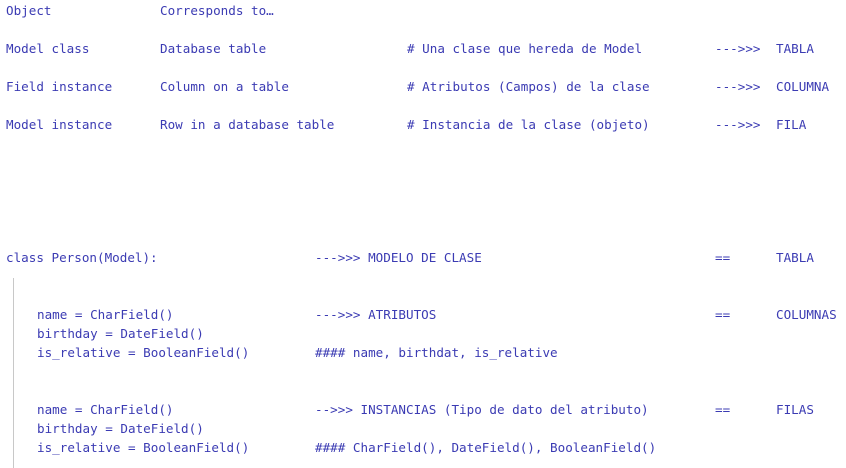 The image size is (846, 468). Describe the element at coordinates (795, 48) in the screenshot. I see `row-es: TABLA` at that location.